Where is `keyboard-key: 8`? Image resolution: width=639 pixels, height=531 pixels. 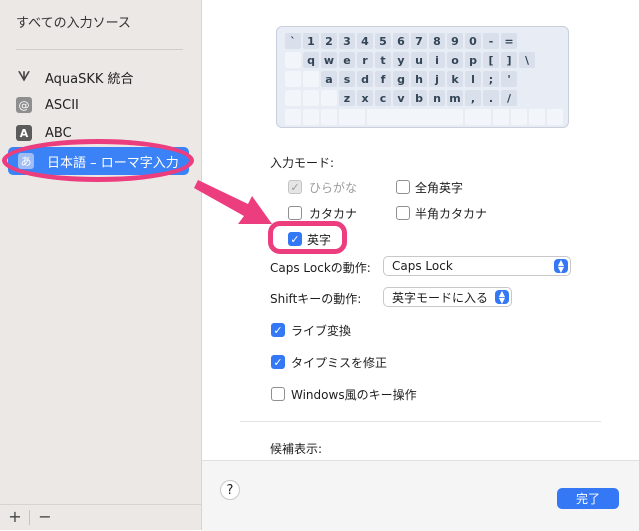
keyboard-key: 8 is located at coordinates (437, 41).